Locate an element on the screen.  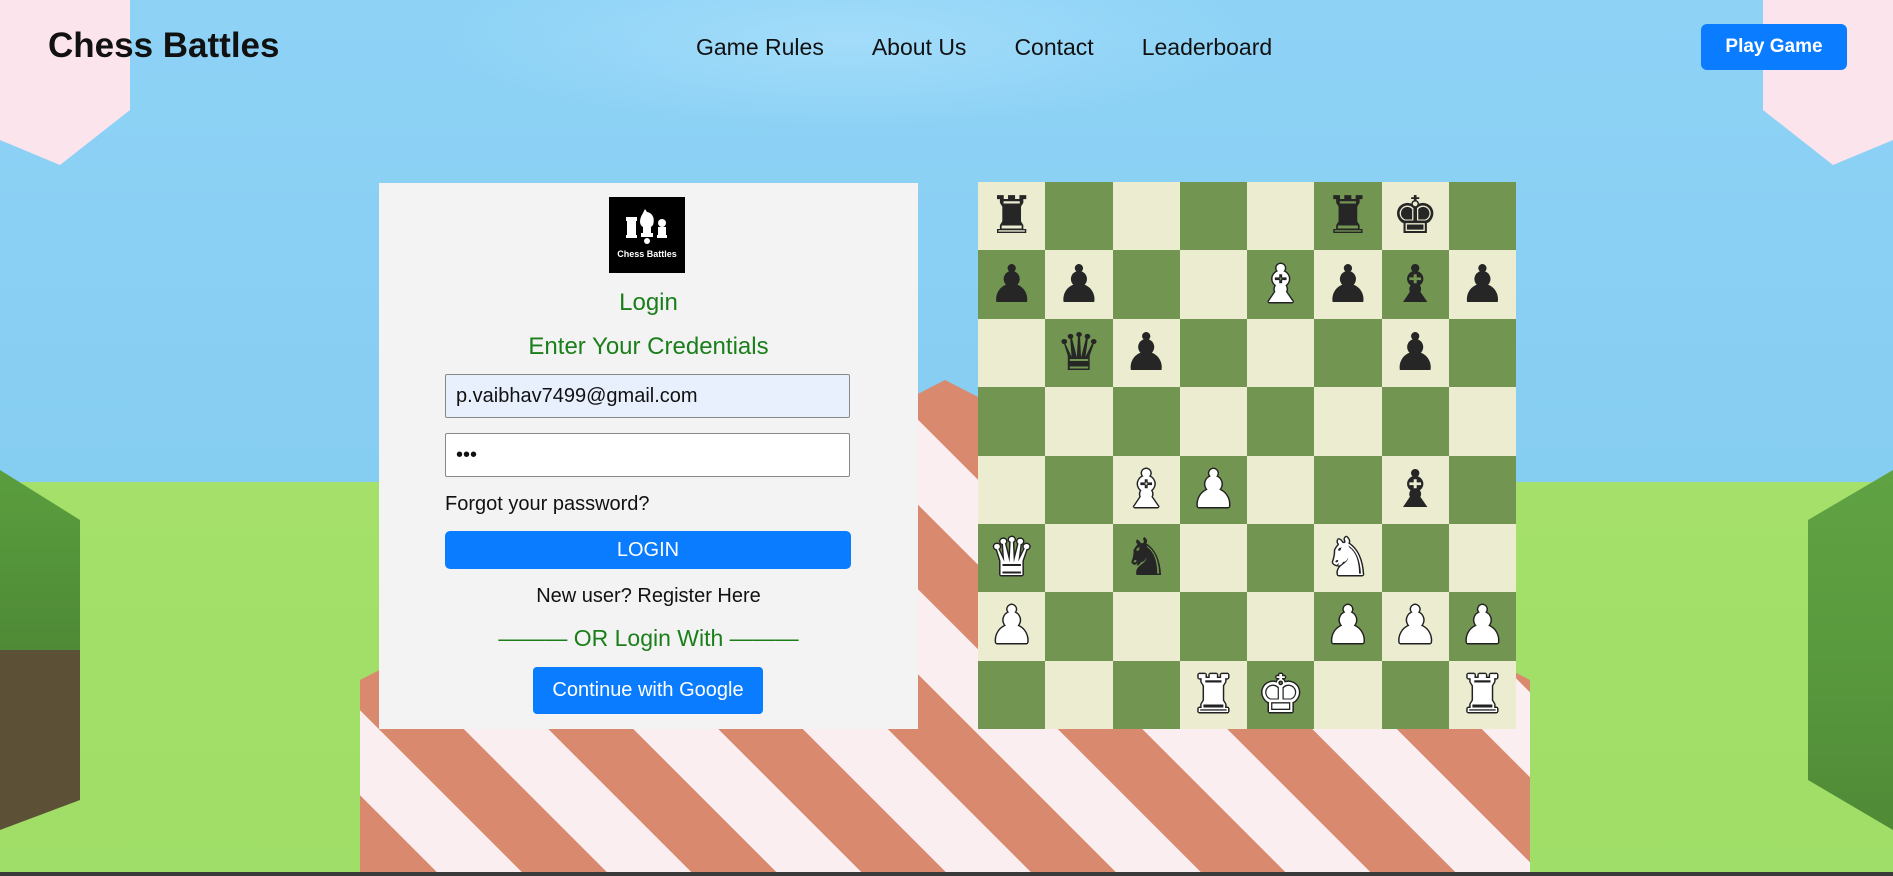
board-square-b8 is located at coordinates (1079, 216).